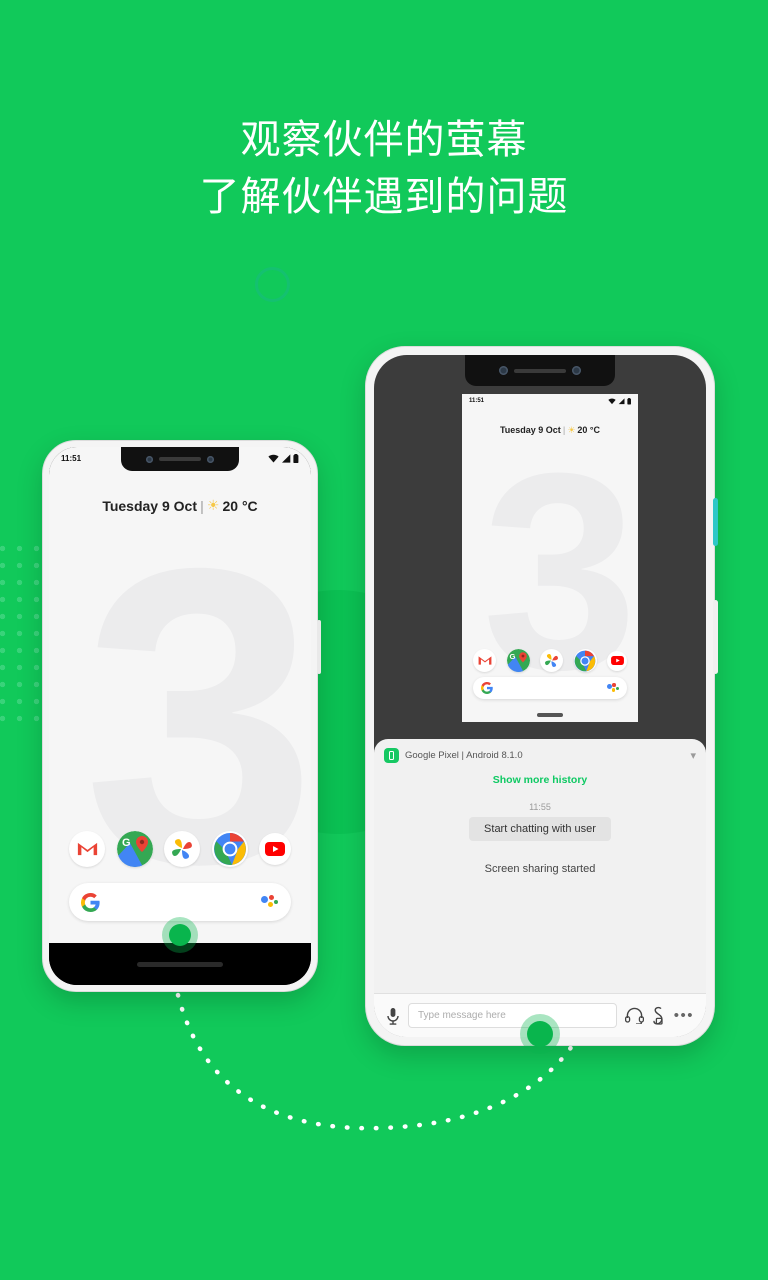 The height and width of the screenshot is (1280, 768). Describe the element at coordinates (634, 1015) in the screenshot. I see `headset-icon` at that location.